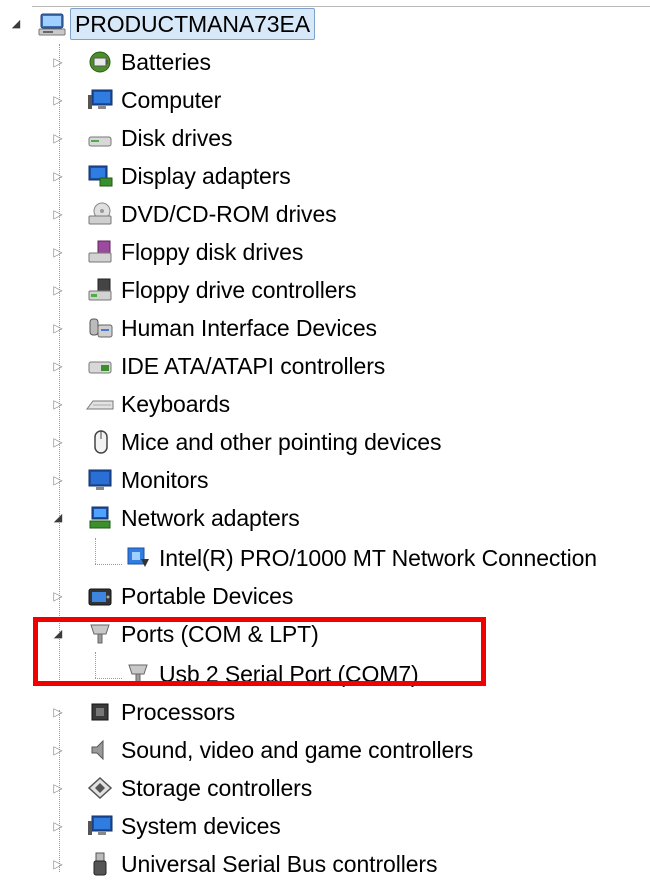 The height and width of the screenshot is (882, 650). I want to click on tree-node-usb-controllers: ▷ Universal Serial Bus controllers, so click(220, 864).